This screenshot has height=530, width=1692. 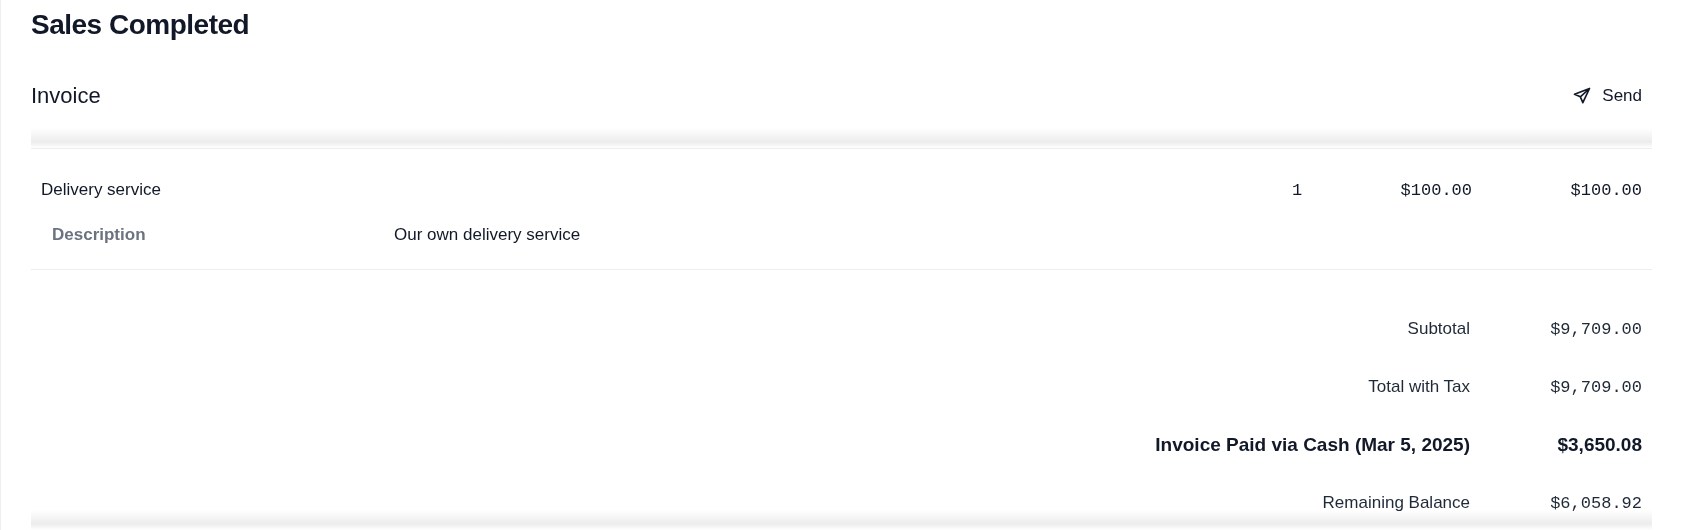 I want to click on description-text: Our own delivery service, so click(x=487, y=235).